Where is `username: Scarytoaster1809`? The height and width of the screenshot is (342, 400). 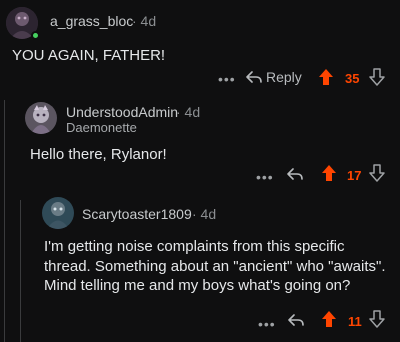
username: Scarytoaster1809 is located at coordinates (137, 214).